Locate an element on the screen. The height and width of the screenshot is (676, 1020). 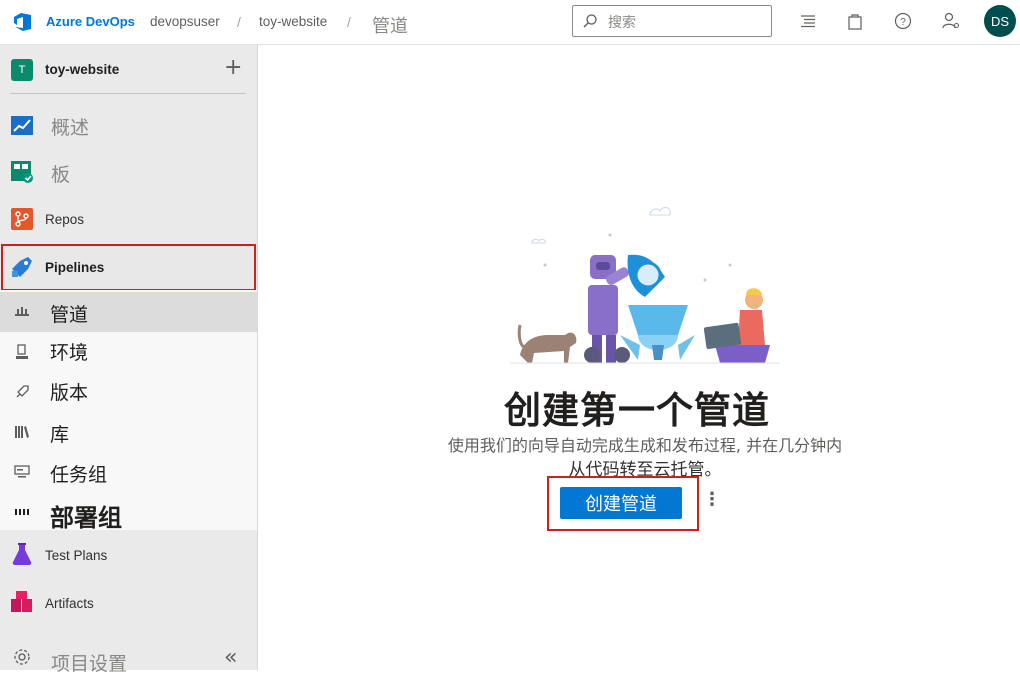
help-icon: ? is located at coordinates (903, 21).